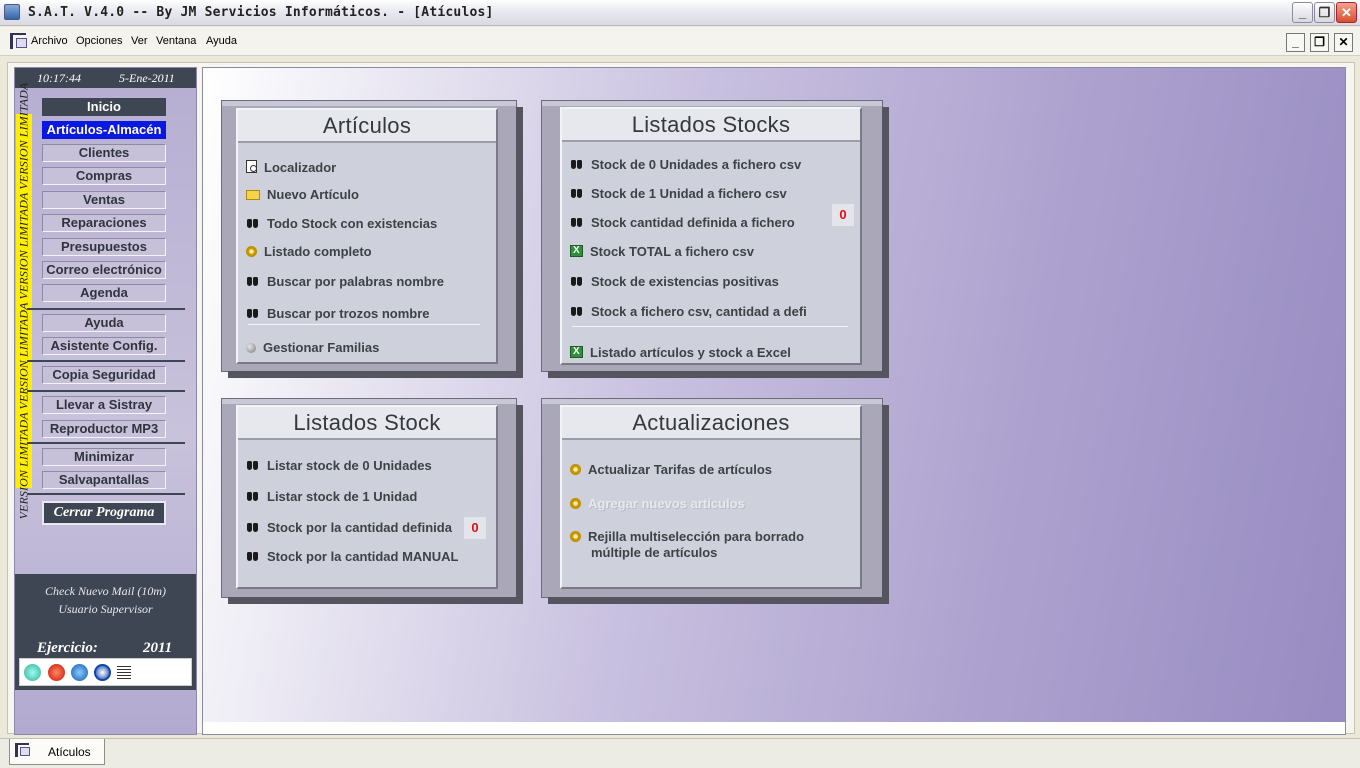 The width and height of the screenshot is (1360, 768). What do you see at coordinates (104, 405) in the screenshot?
I see `nav-llevar-a-sistray: Llevar a Sistray` at bounding box center [104, 405].